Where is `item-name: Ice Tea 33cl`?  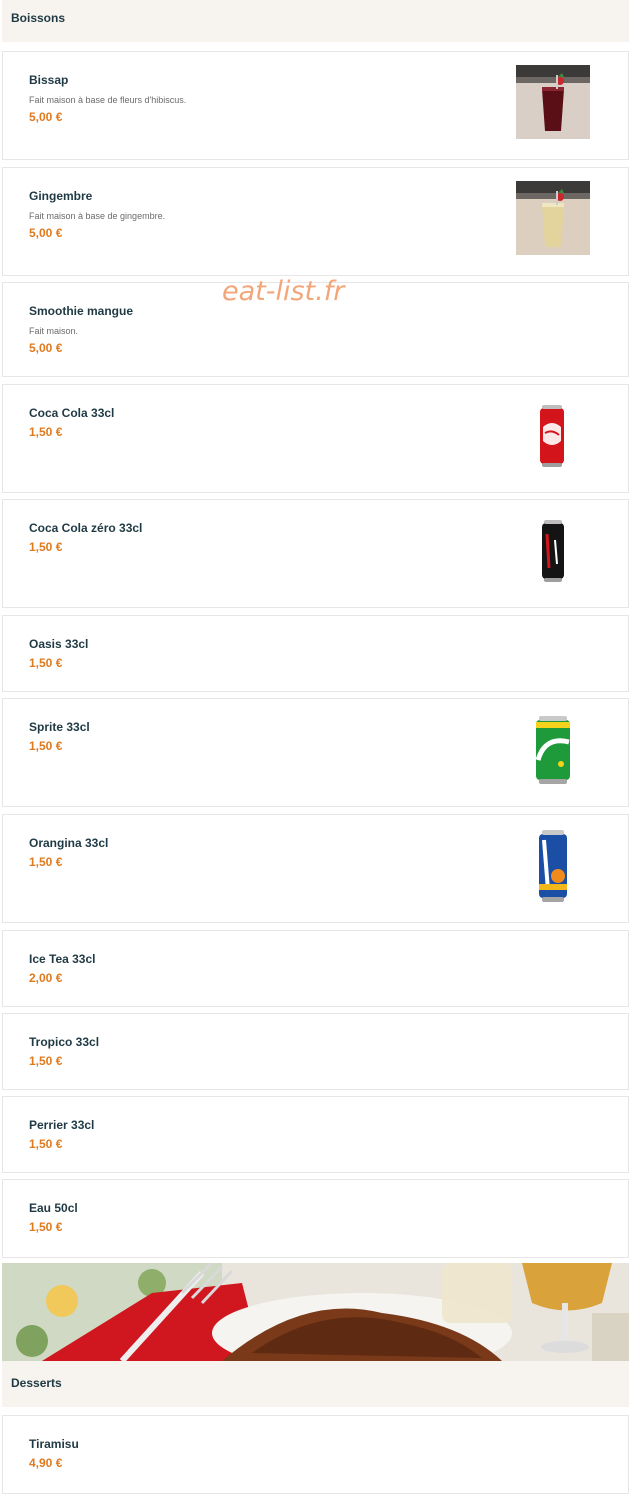
item-name: Ice Tea 33cl is located at coordinates (62, 959).